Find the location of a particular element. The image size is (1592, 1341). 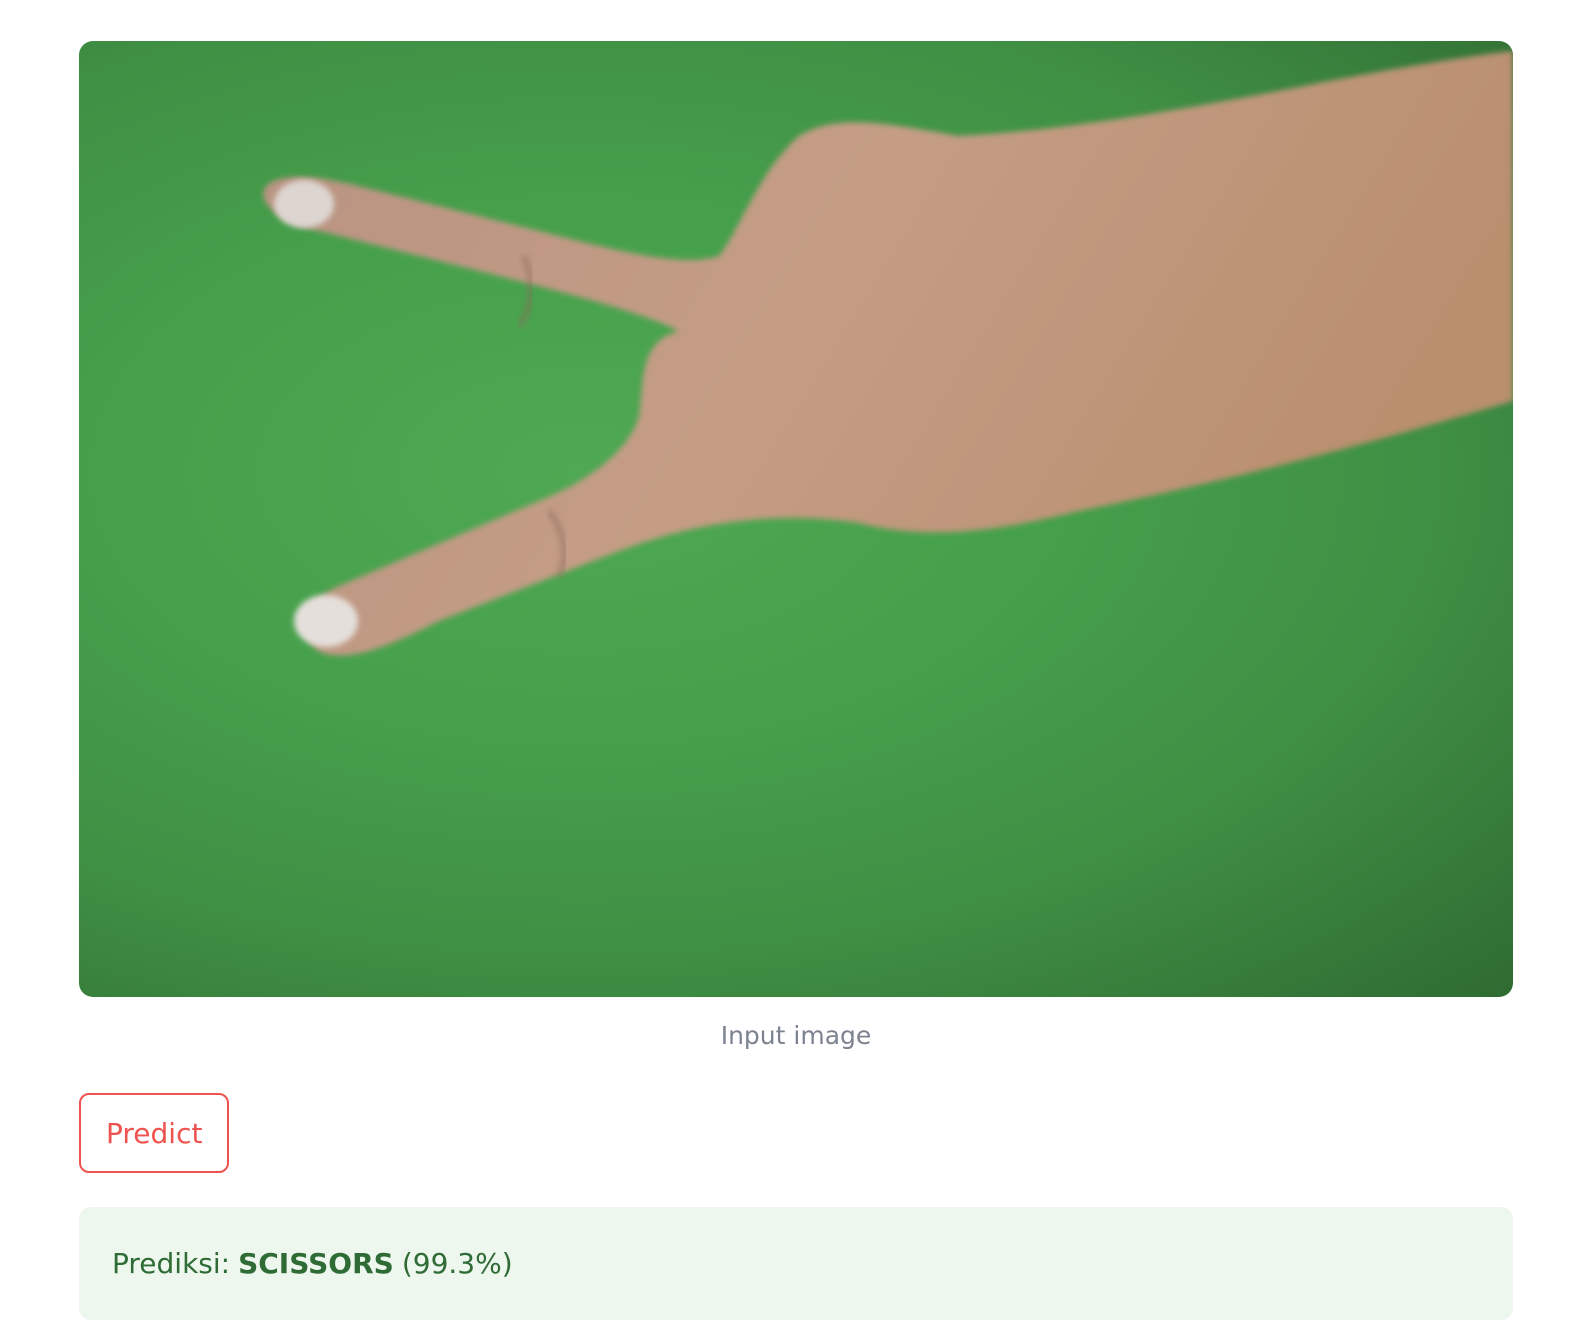

prediction-result-alert: Prediksi: SCISSORS (99.3%) is located at coordinates (796, 1263).